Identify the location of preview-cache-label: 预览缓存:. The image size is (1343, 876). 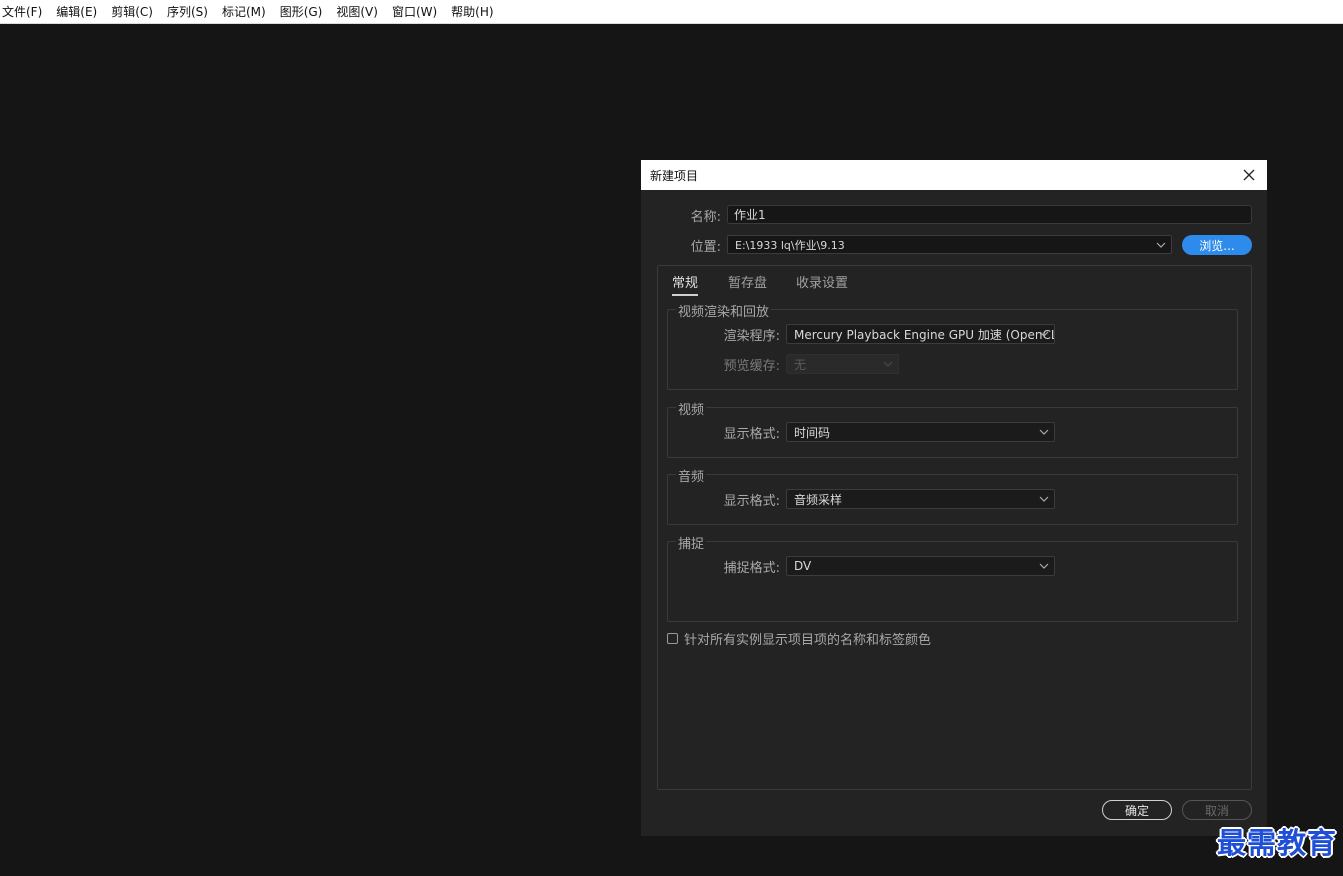
(751, 366).